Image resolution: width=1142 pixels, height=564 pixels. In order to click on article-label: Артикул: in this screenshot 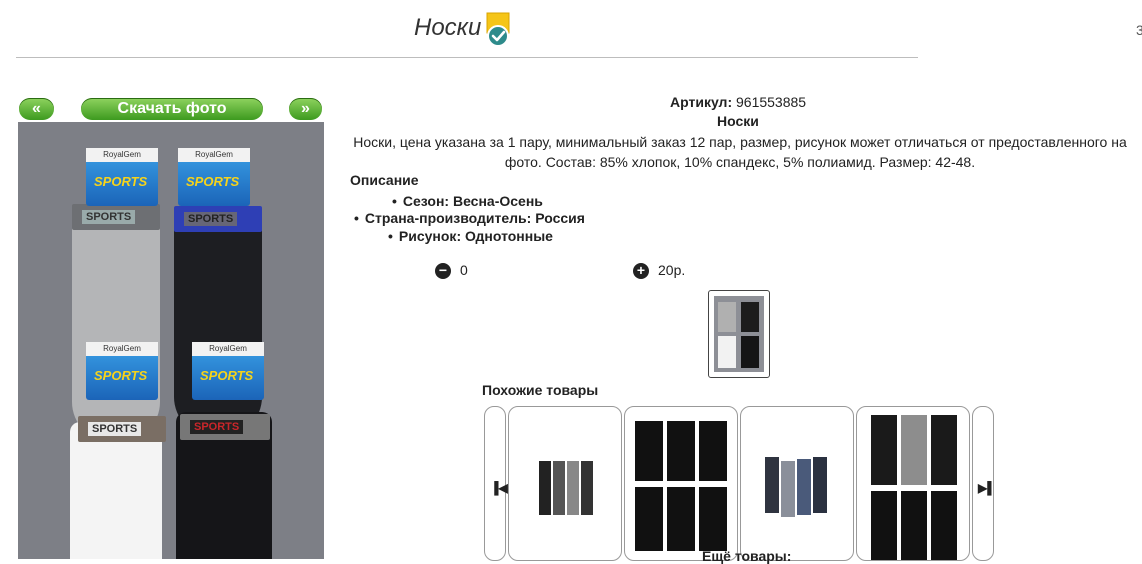, I will do `click(701, 102)`.